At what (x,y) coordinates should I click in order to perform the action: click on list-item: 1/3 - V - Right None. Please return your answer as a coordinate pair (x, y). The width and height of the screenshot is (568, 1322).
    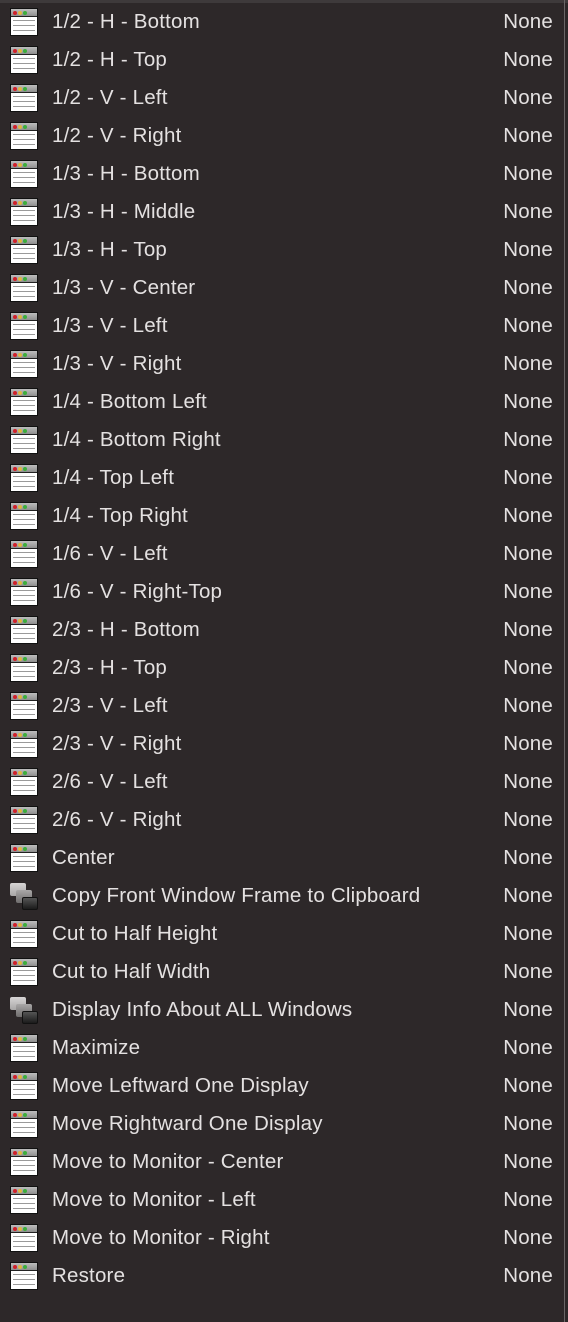
    Looking at the image, I should click on (282, 364).